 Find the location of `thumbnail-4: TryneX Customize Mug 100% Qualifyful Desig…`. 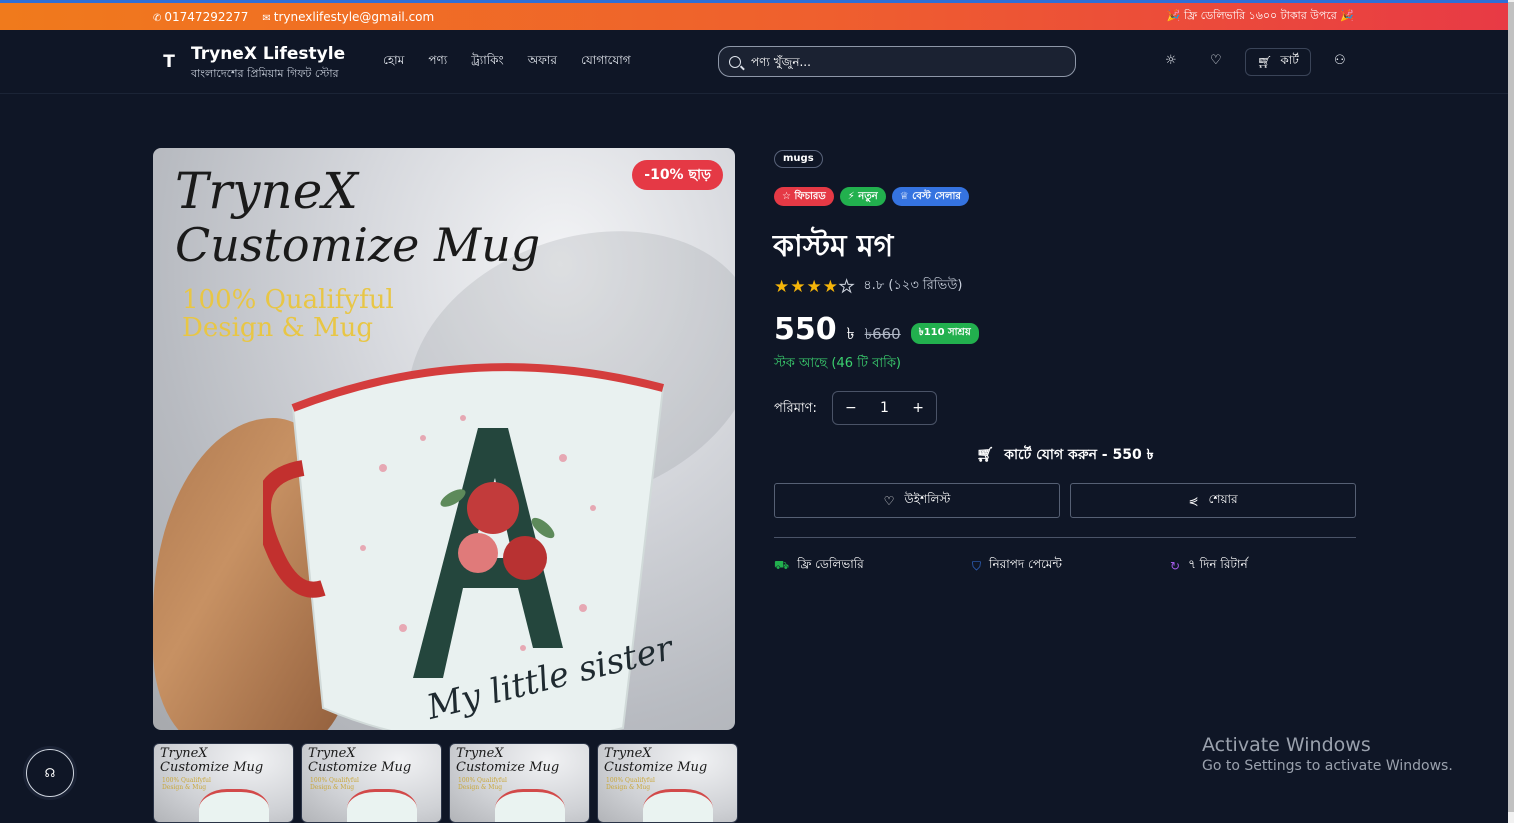

thumbnail-4: TryneX Customize Mug 100% Qualifyful Desig… is located at coordinates (667, 783).